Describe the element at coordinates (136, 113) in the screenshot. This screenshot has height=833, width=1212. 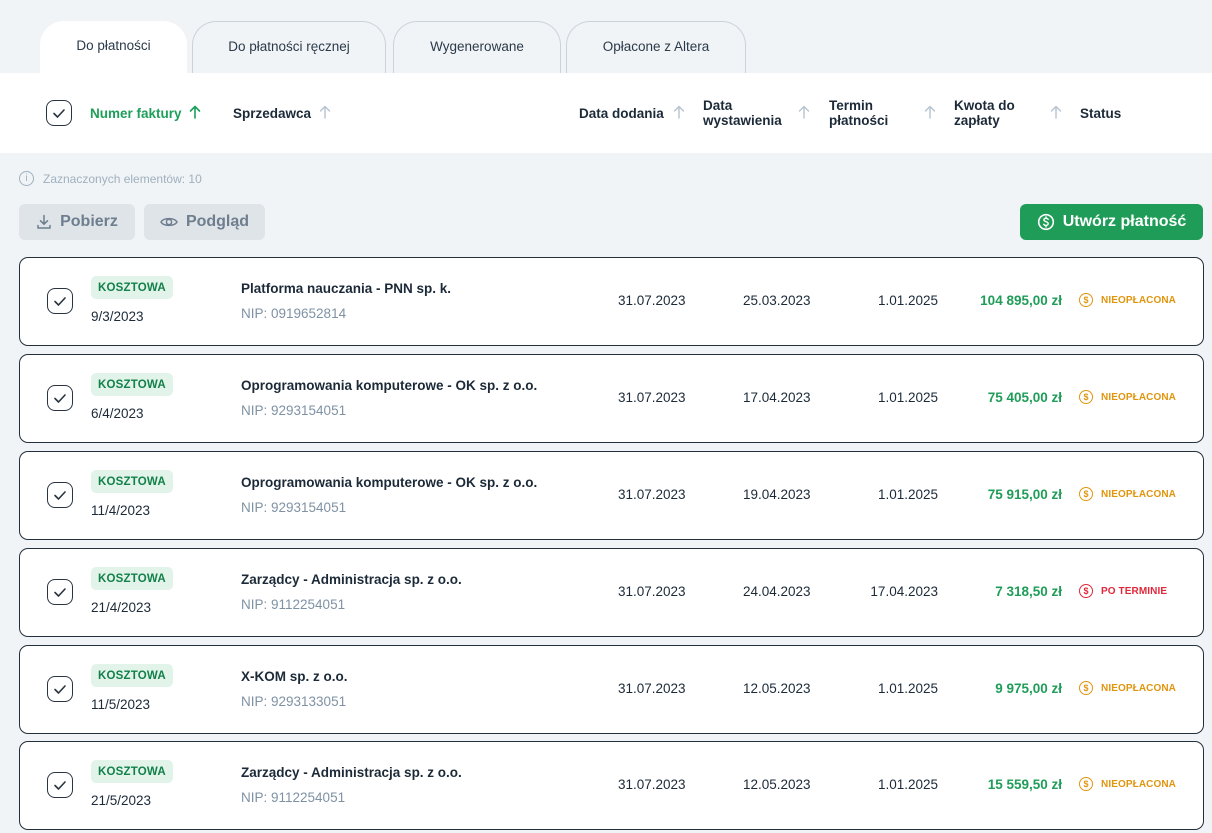
I see `column-invoice-number: Numer faktury` at that location.